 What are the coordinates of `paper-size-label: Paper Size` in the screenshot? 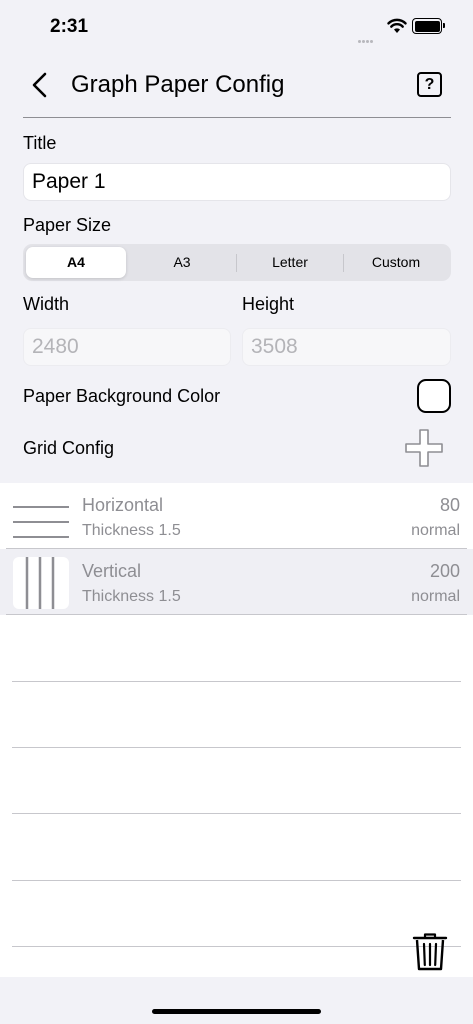 It's located at (67, 225).